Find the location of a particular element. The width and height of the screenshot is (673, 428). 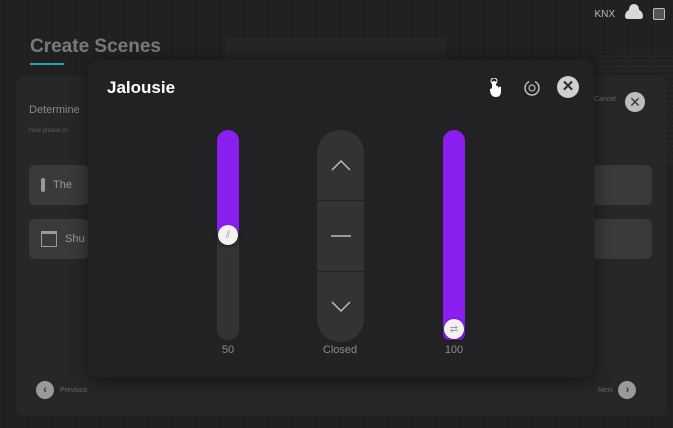

previous-button: ‹ Previous is located at coordinates (61, 390).